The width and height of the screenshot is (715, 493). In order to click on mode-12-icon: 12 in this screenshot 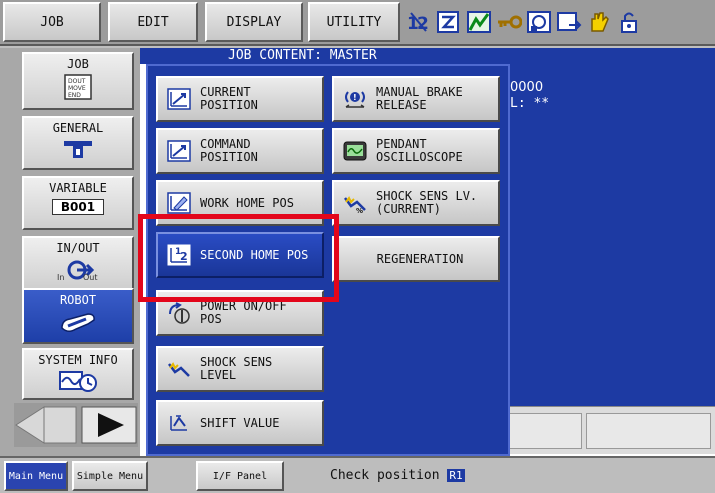, I will do `click(419, 22)`.